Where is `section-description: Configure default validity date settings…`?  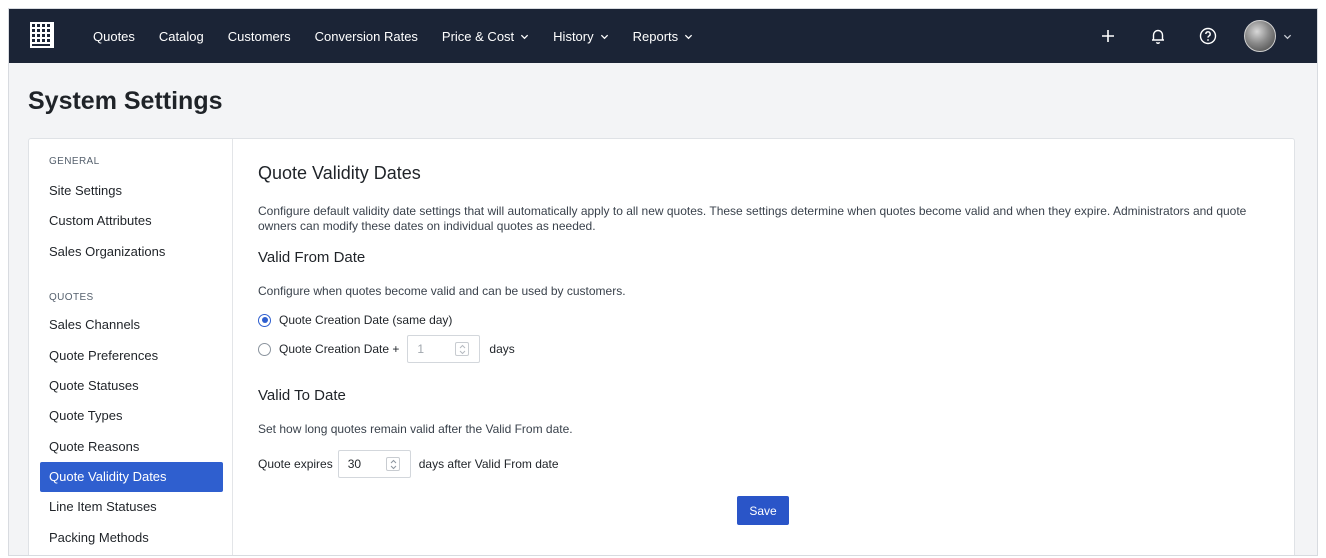 section-description: Configure default validity date settings… is located at coordinates (752, 218).